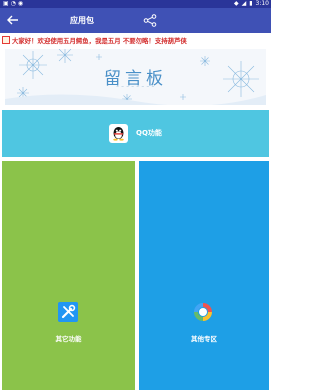  What do you see at coordinates (236, 3) in the screenshot?
I see `location-icon: ◆` at bounding box center [236, 3].